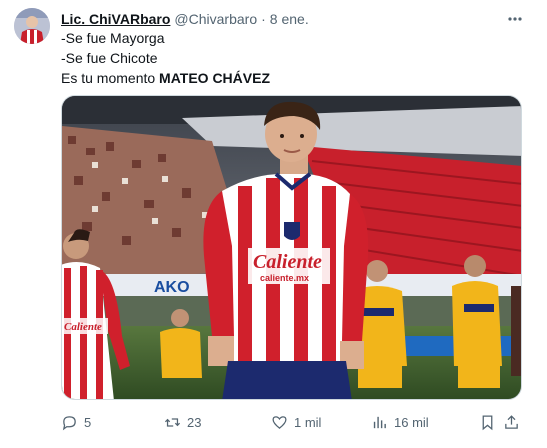 The height and width of the screenshot is (448, 547). I want to click on post-line-3: Es tu momento MATEO CHÁVEZ, so click(165, 78).